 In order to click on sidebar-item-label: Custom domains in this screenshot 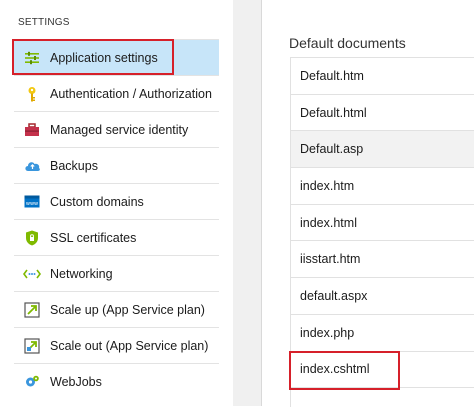, I will do `click(97, 201)`.